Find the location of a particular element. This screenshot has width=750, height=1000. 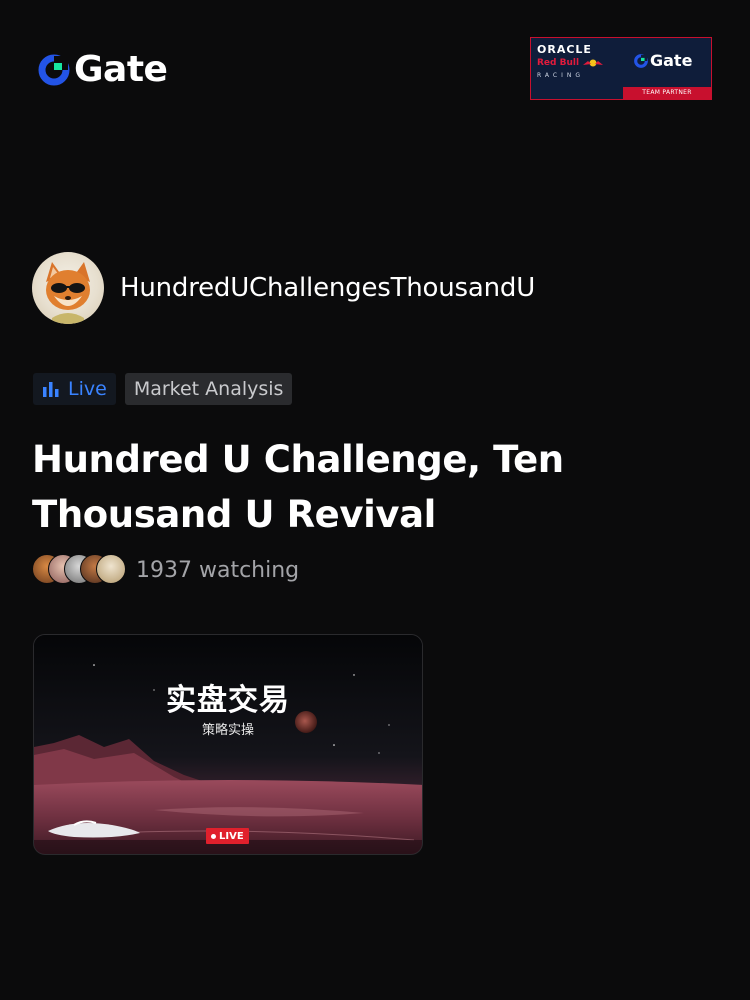

streamer-info: HundredUChallengesThousandU is located at coordinates (283, 288).